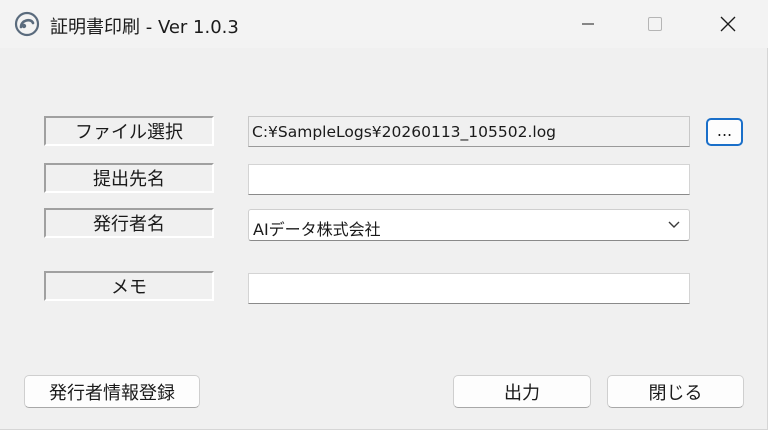 The height and width of the screenshot is (430, 768). Describe the element at coordinates (129, 178) in the screenshot. I see `submit-to-label: 提出先名` at that location.